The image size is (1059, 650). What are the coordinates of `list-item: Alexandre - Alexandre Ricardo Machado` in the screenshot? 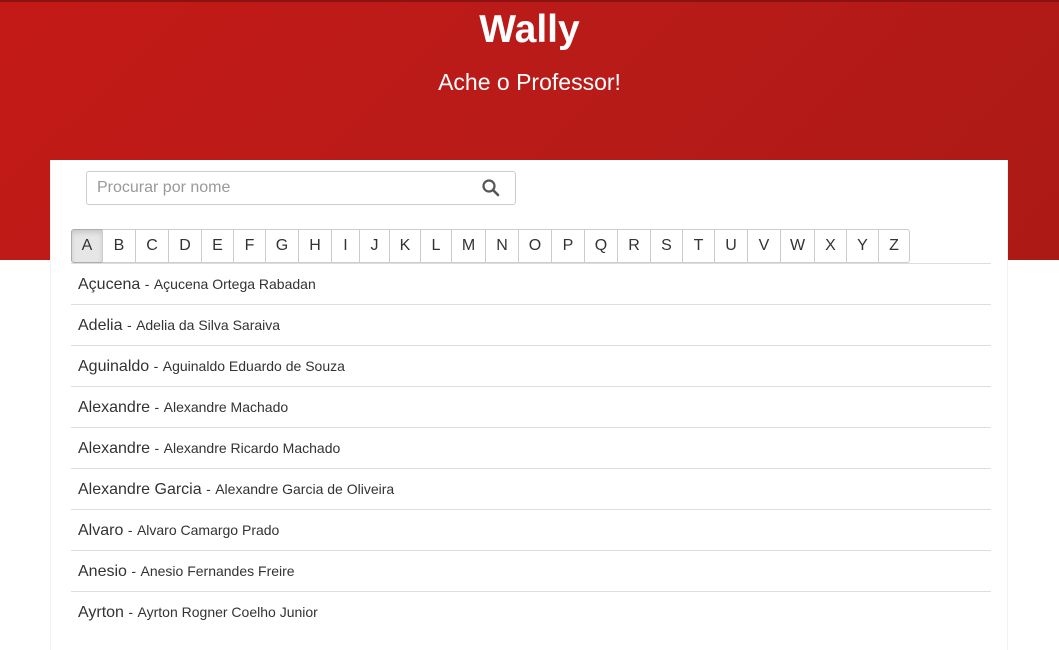 It's located at (531, 448).